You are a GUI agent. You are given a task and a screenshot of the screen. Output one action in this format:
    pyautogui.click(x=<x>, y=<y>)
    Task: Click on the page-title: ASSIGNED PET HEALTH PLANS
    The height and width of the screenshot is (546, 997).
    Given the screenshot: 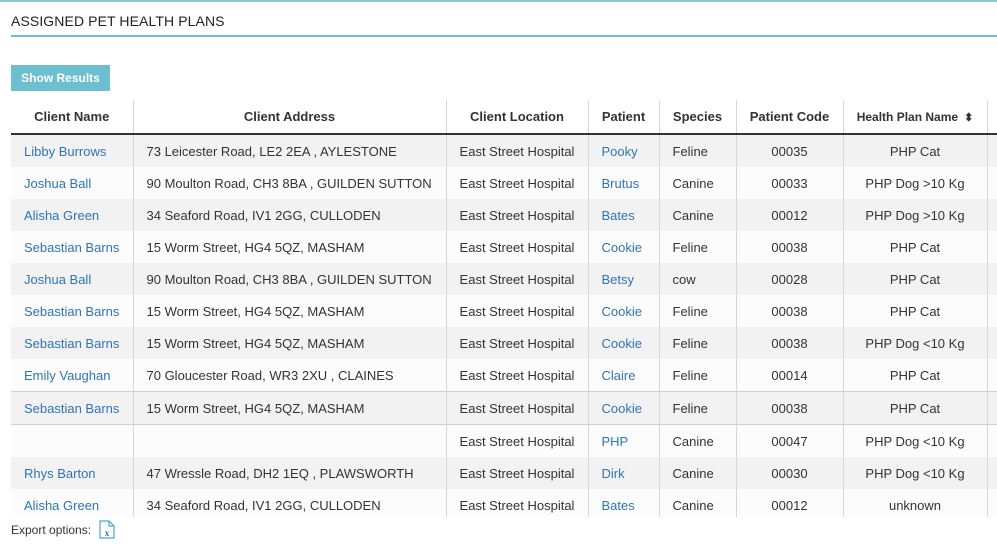 What is the action you would take?
    pyautogui.click(x=118, y=21)
    